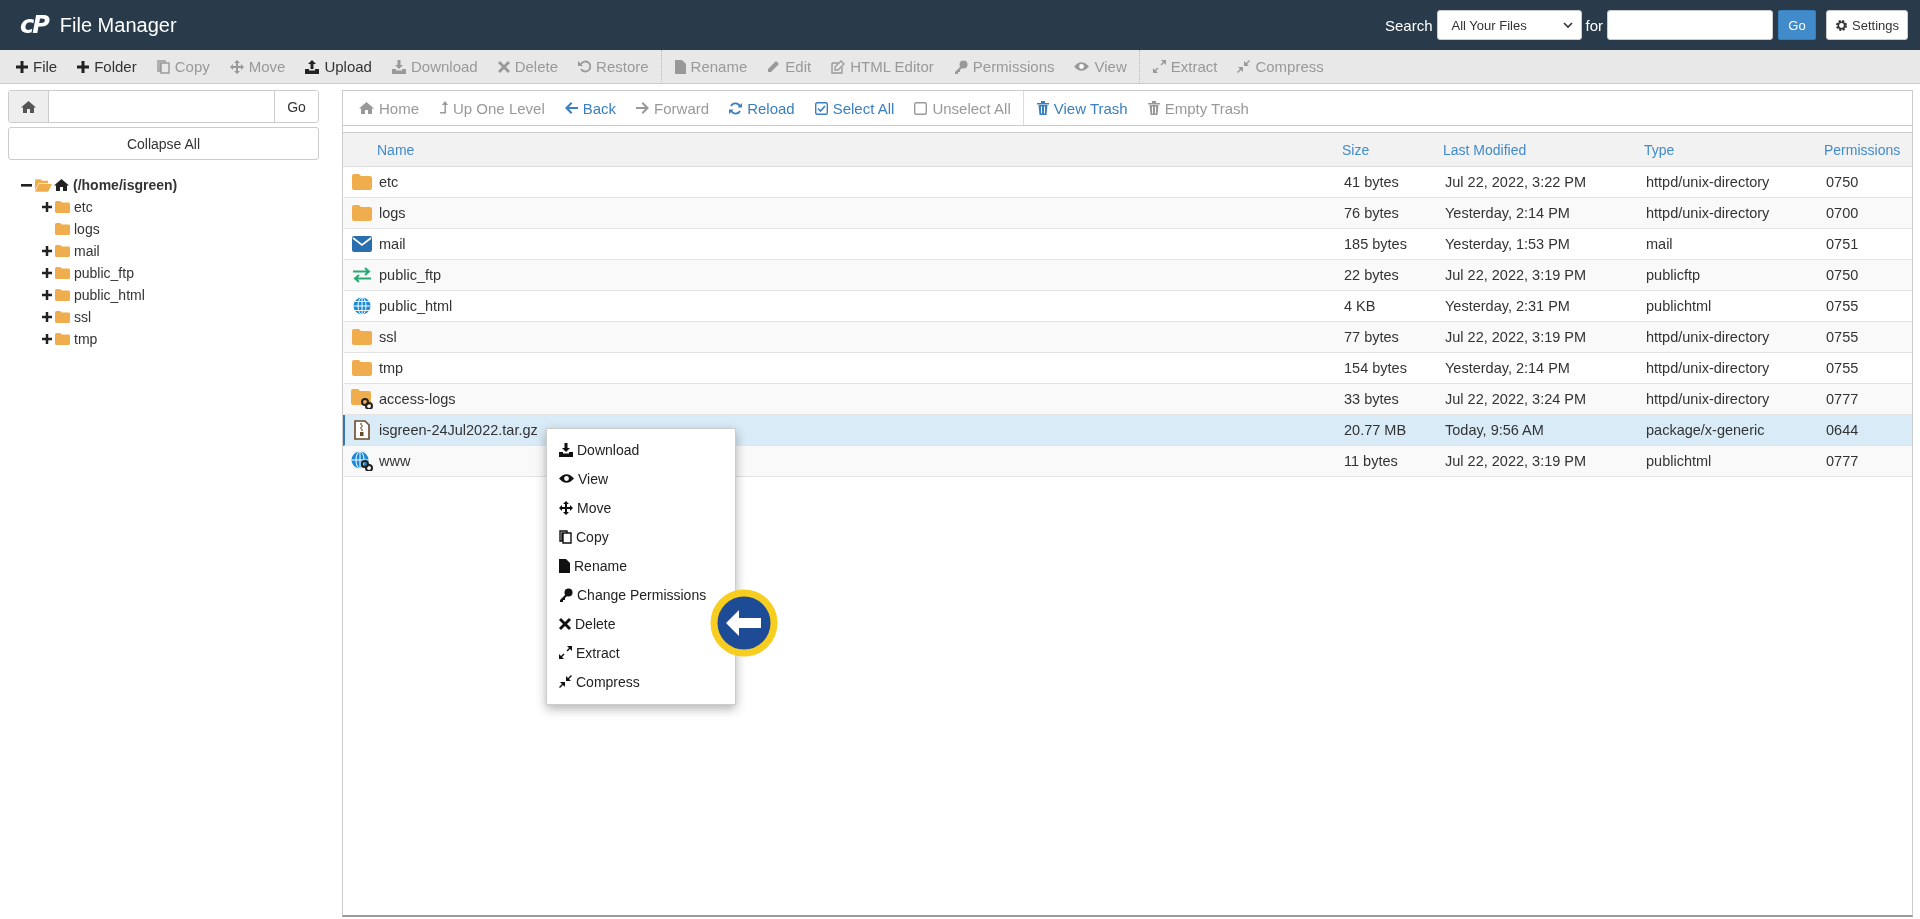 This screenshot has height=919, width=1920. I want to click on left-arrow-icon, so click(571, 108).